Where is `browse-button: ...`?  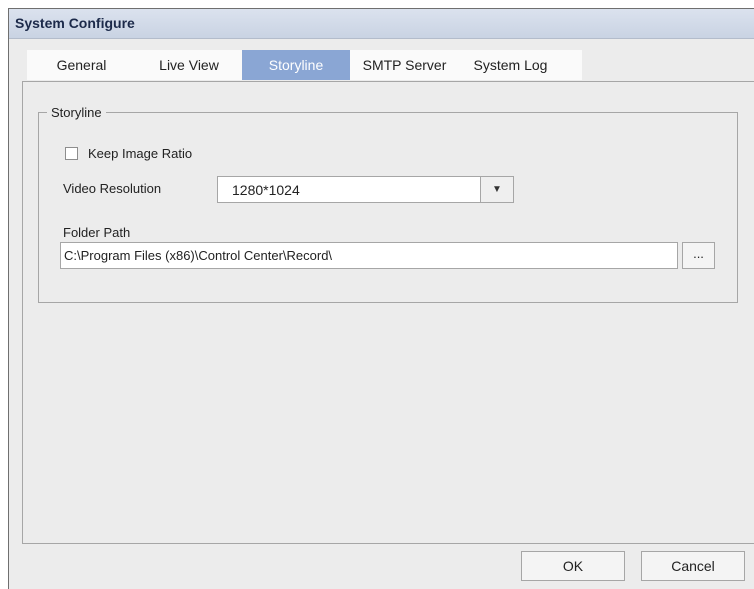
browse-button: ... is located at coordinates (698, 255).